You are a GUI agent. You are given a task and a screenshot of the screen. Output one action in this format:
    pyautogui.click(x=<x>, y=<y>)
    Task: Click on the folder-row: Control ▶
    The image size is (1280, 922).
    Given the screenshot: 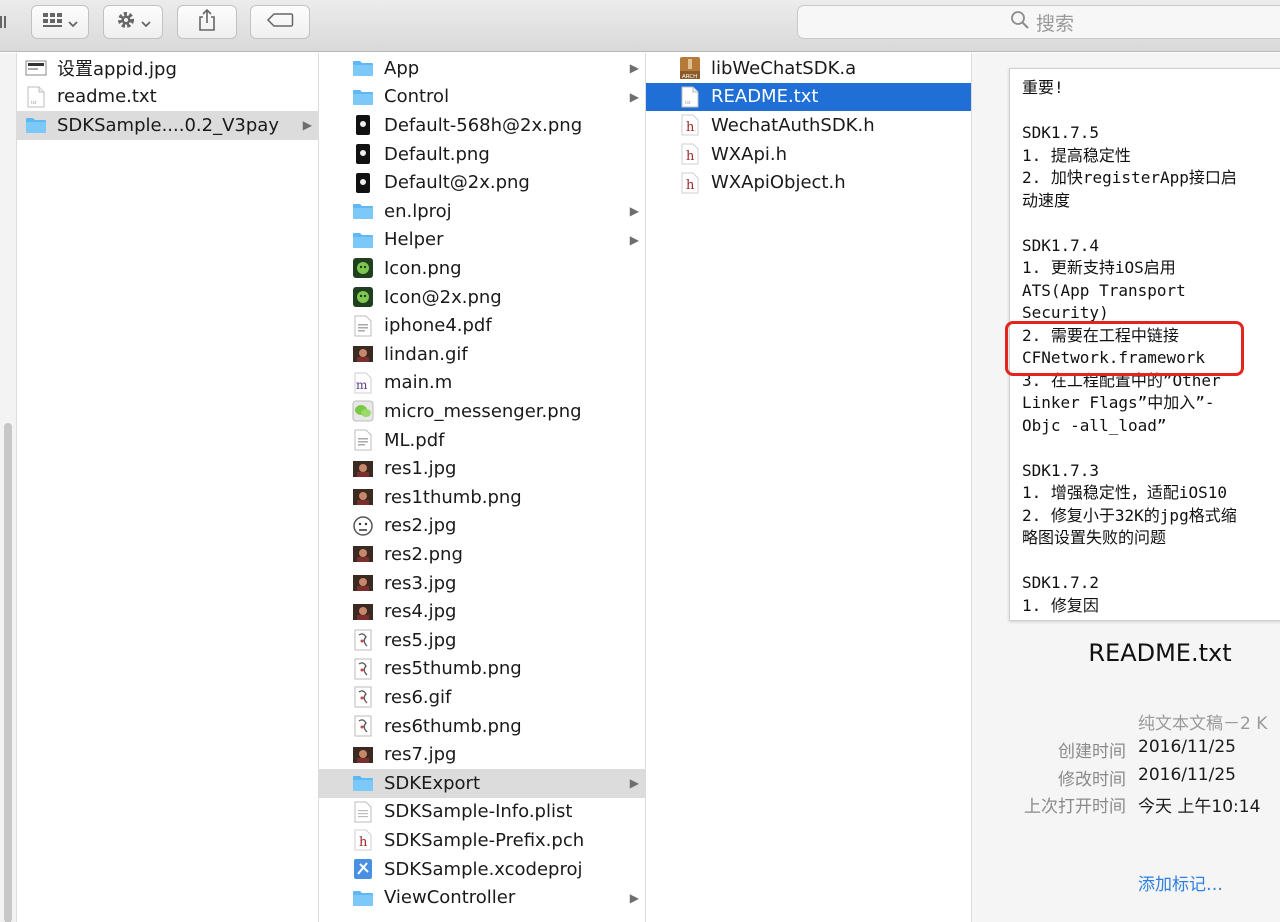 What is the action you would take?
    pyautogui.click(x=482, y=97)
    